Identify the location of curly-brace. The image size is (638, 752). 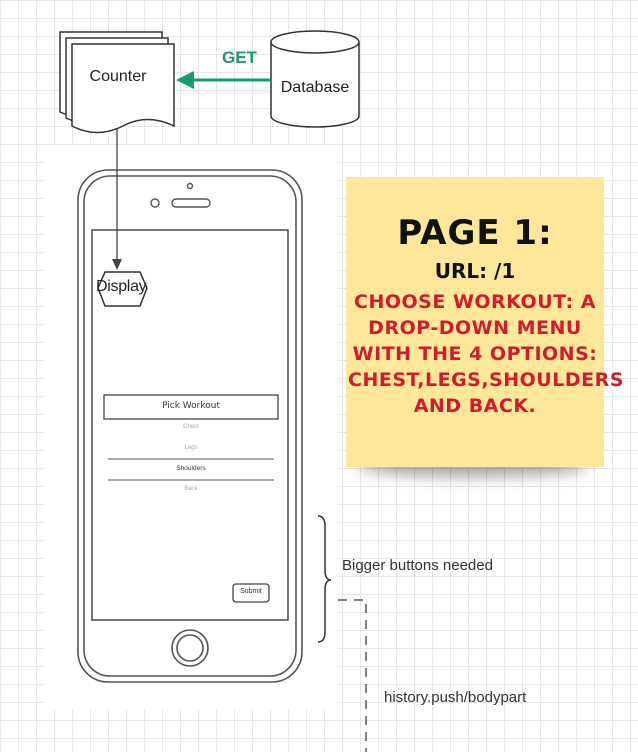
(324, 579).